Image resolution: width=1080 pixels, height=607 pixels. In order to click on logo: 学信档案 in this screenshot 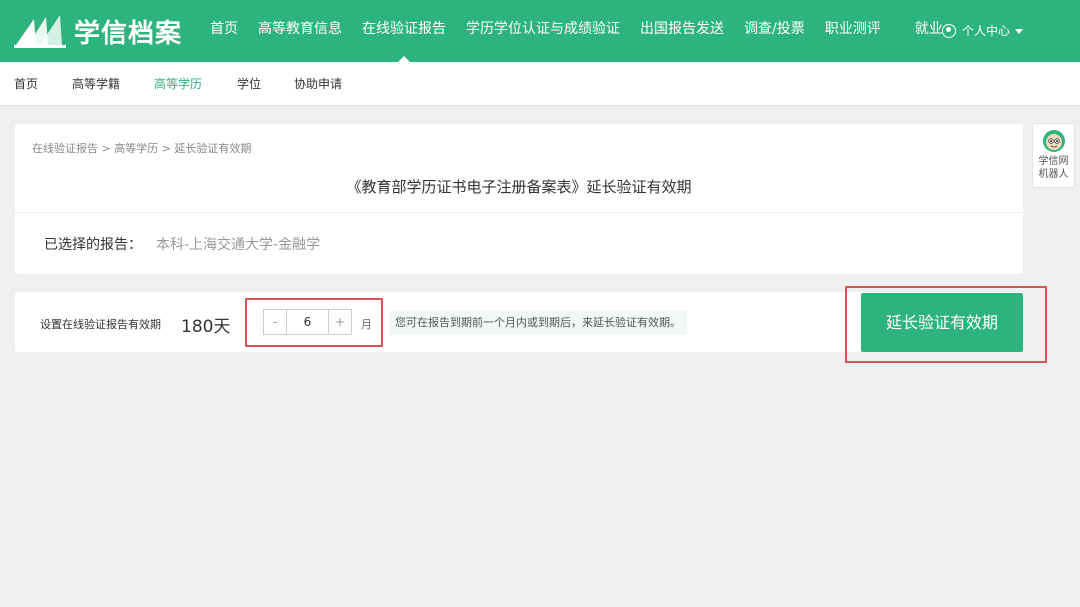, I will do `click(98, 31)`.